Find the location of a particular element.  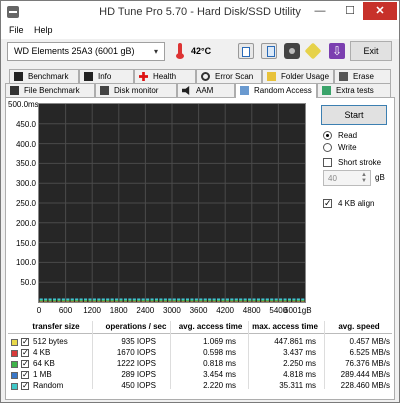

short-stroke-spinner: 40 ▲ ▼ is located at coordinates (347, 178).